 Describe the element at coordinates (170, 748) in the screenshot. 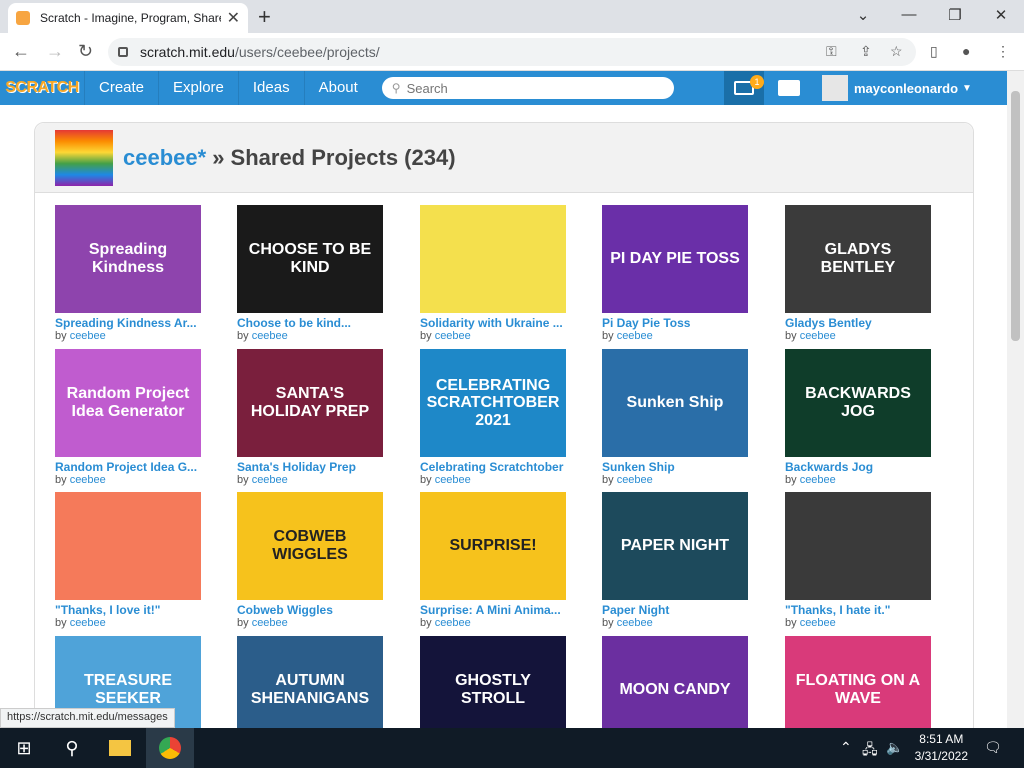

I see `chrome-icon` at that location.